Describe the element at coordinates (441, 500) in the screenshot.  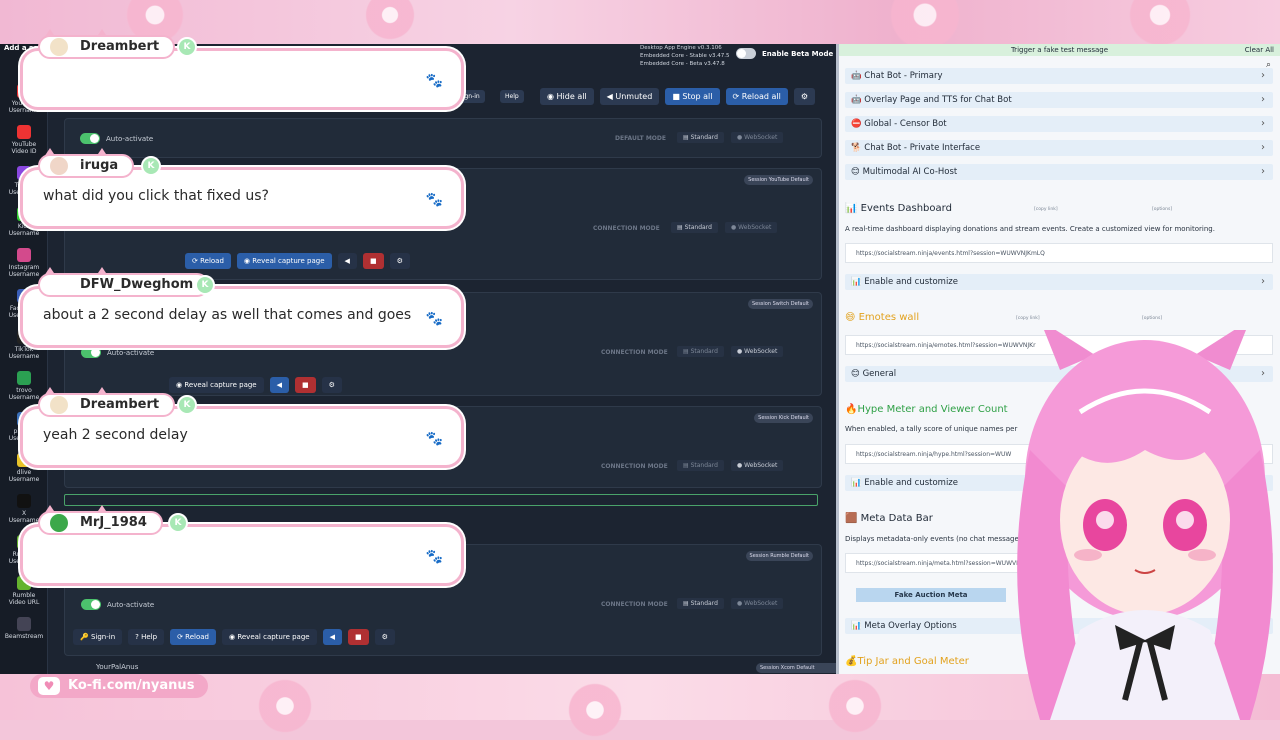
I see `active-source-outline` at that location.